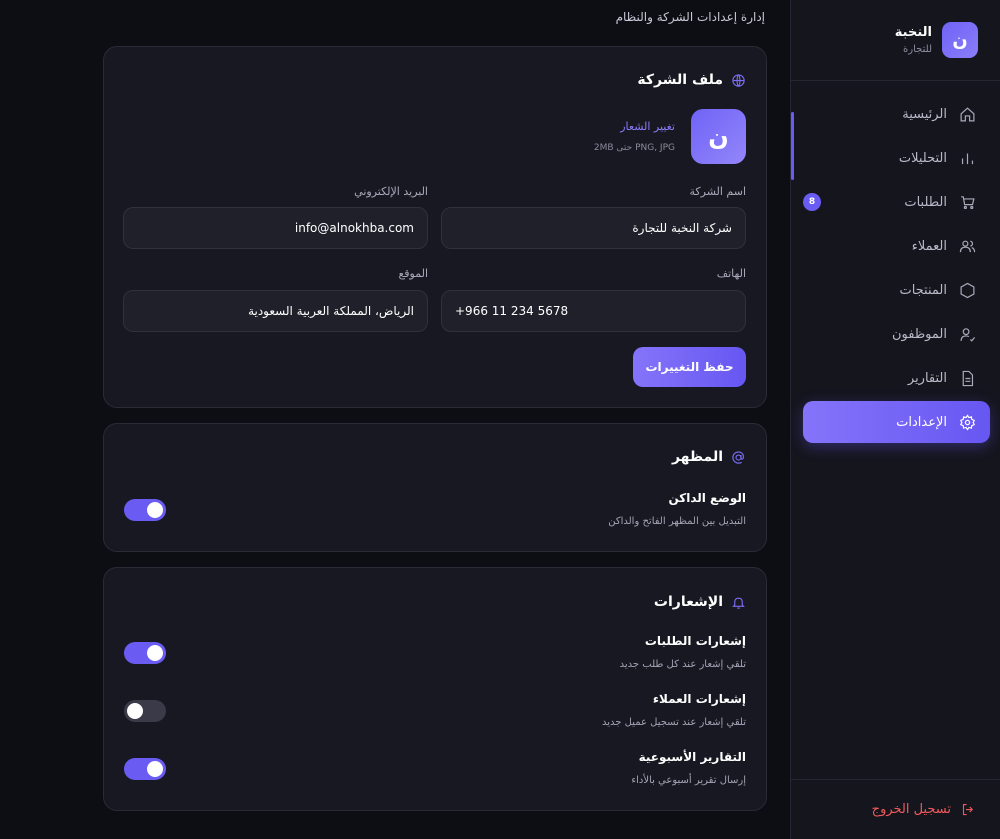 This screenshot has height=839, width=1000. Describe the element at coordinates (968, 809) in the screenshot. I see `logout-icon` at that location.